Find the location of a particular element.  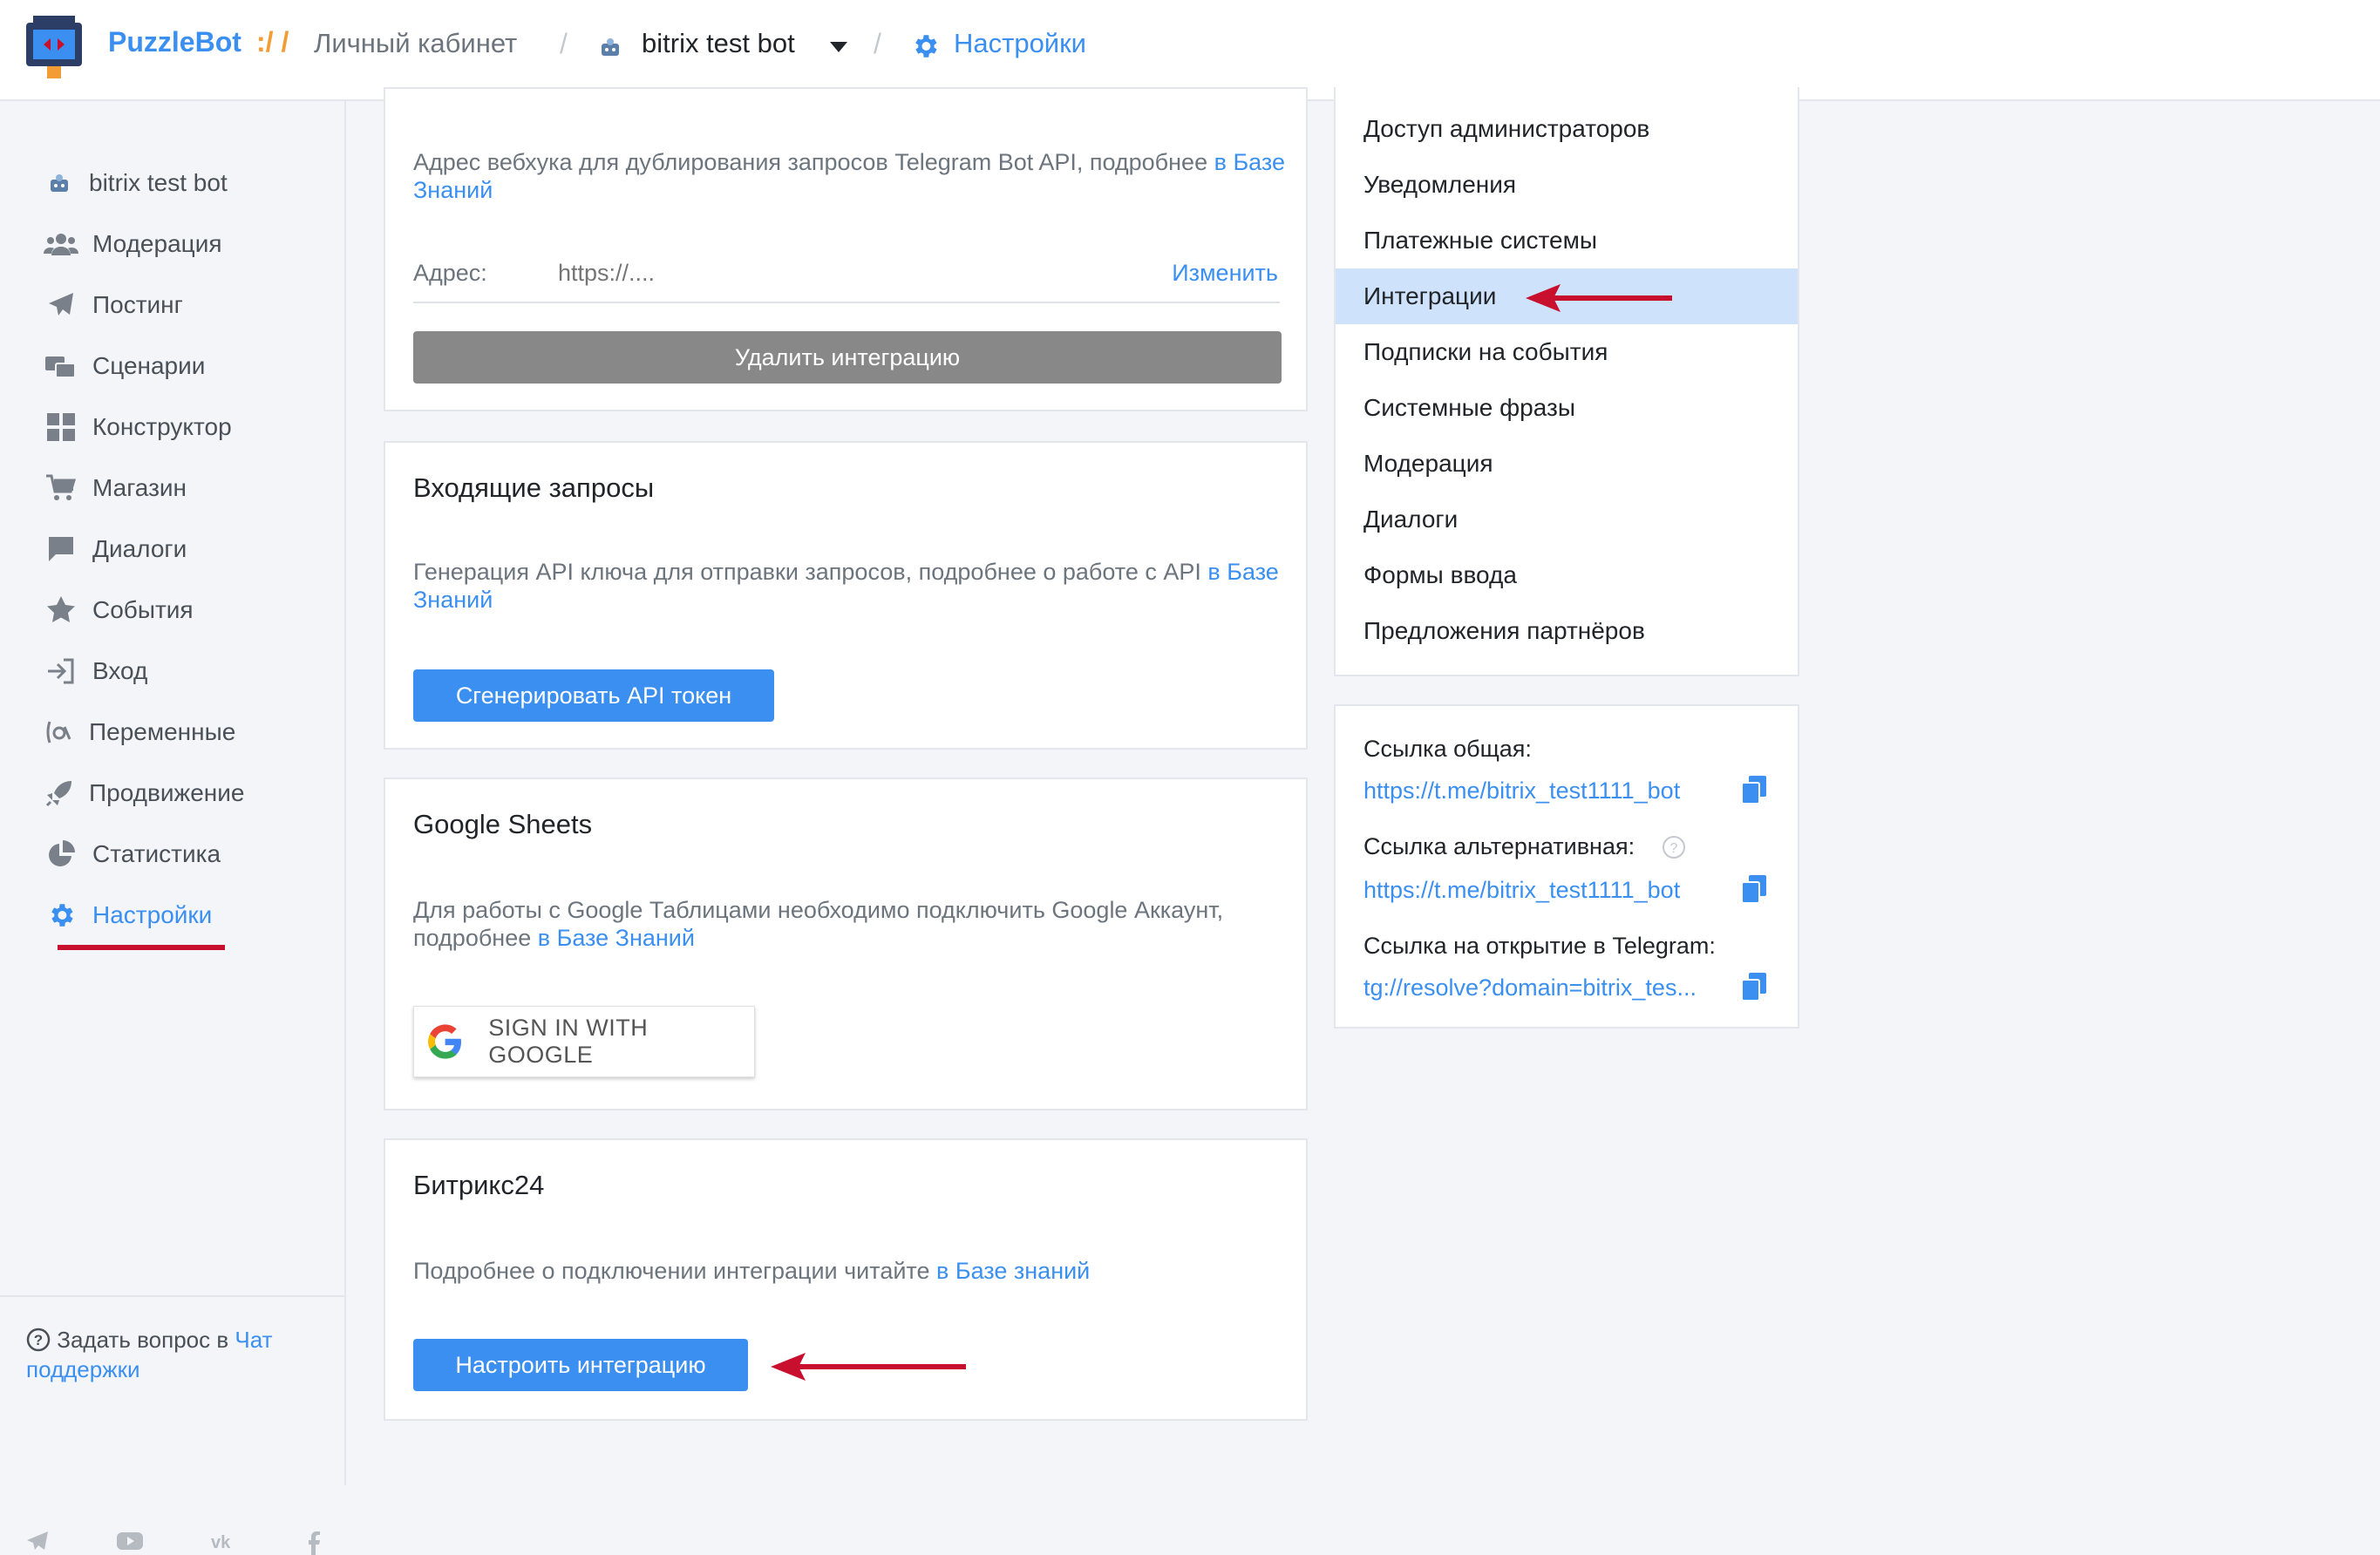

grid-icon is located at coordinates (61, 427).